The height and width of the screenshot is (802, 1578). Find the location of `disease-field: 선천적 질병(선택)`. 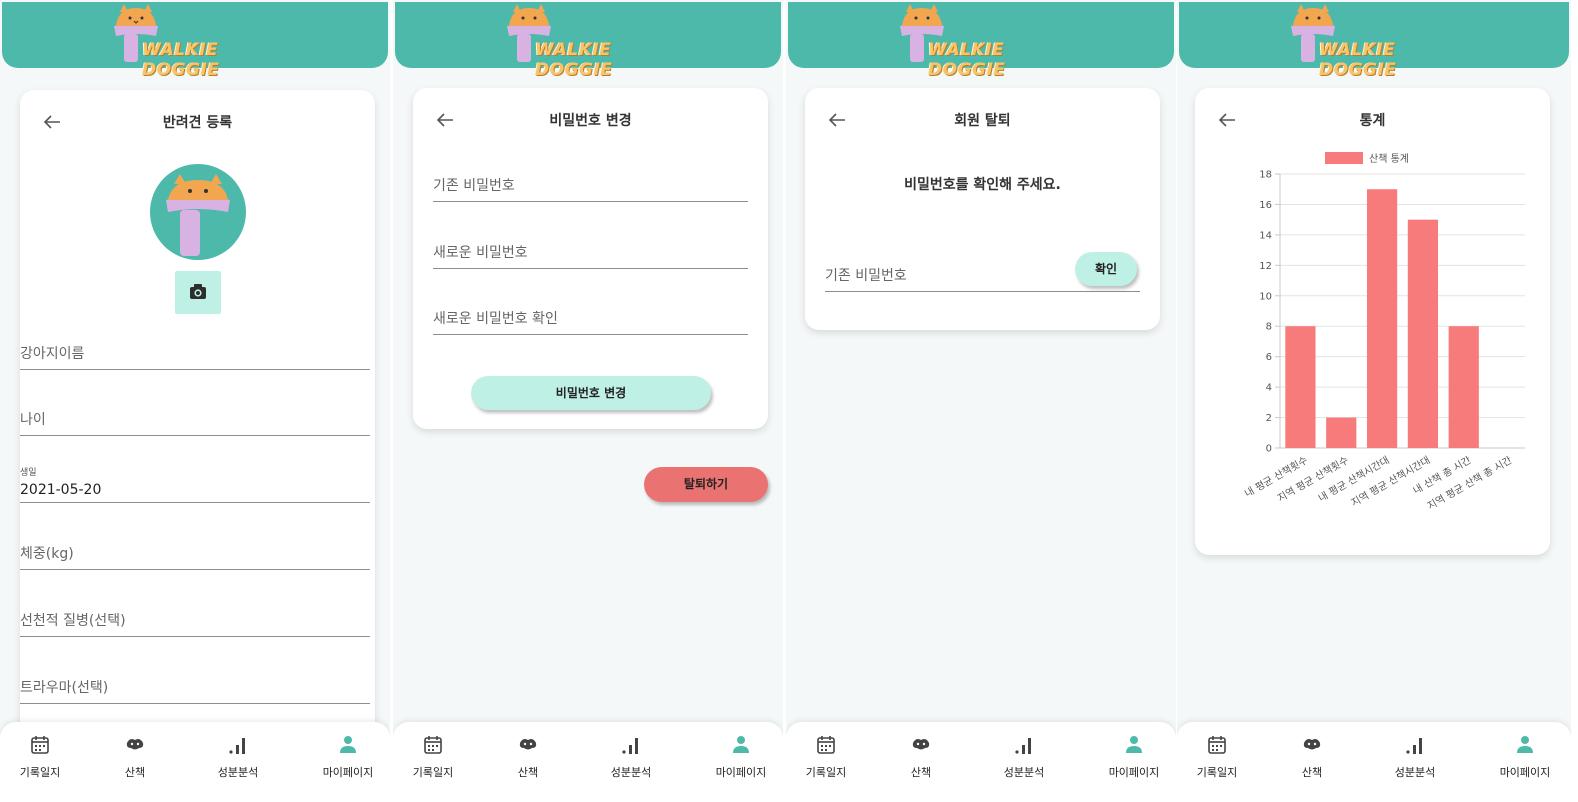

disease-field: 선천적 질병(선택) is located at coordinates (195, 621).